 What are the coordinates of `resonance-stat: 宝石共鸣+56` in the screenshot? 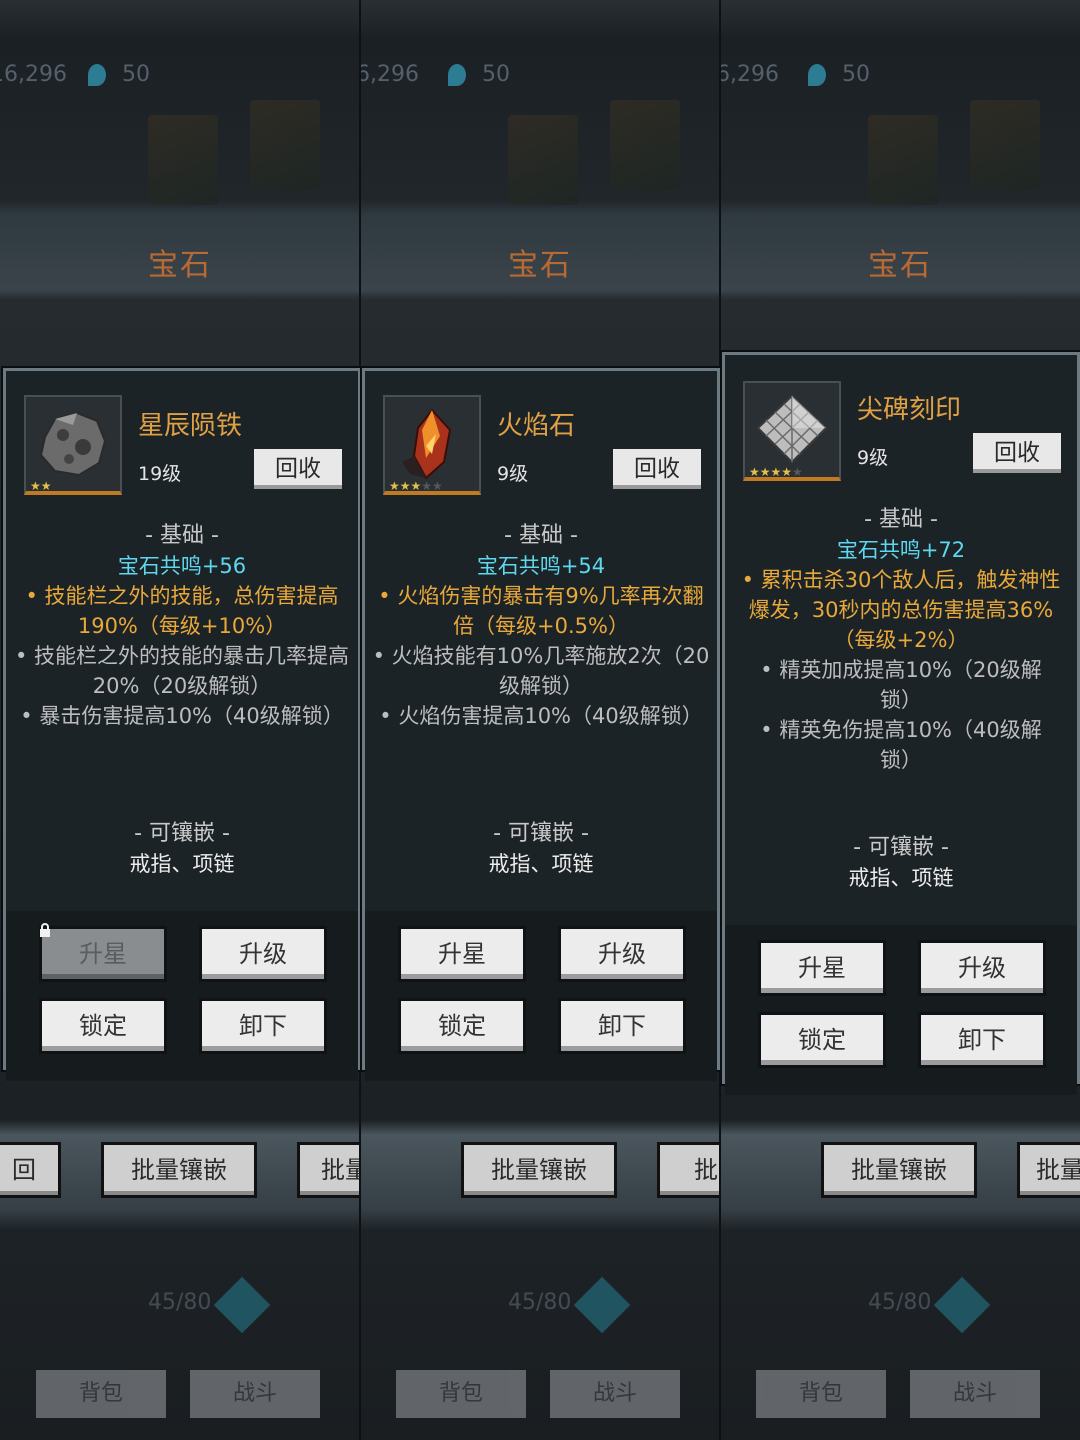 It's located at (182, 566).